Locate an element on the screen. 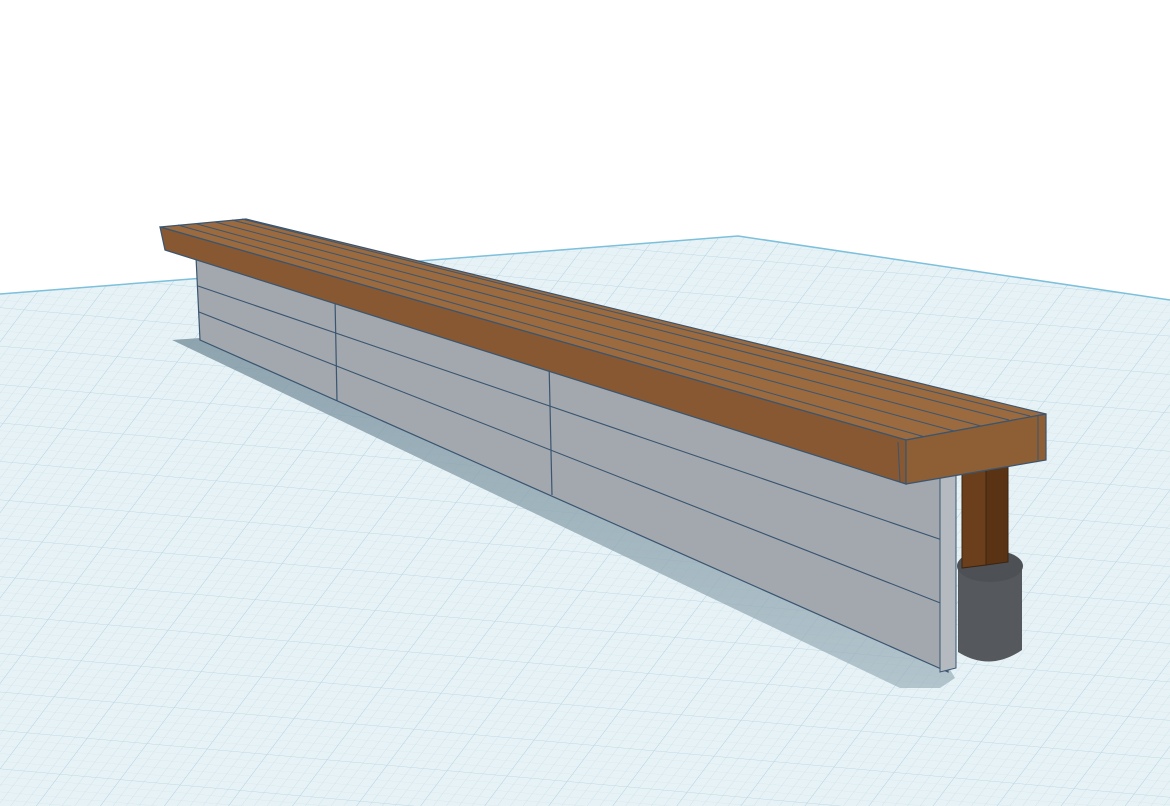 The height and width of the screenshot is (806, 1170). wall-end-cap is located at coordinates (948, 572).